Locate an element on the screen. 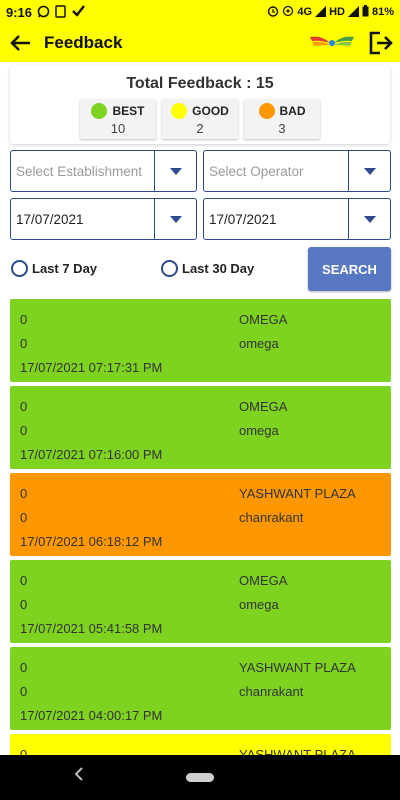  rating-counts: BEST 10 GOOD 2 BAD 3 is located at coordinates (200, 119).